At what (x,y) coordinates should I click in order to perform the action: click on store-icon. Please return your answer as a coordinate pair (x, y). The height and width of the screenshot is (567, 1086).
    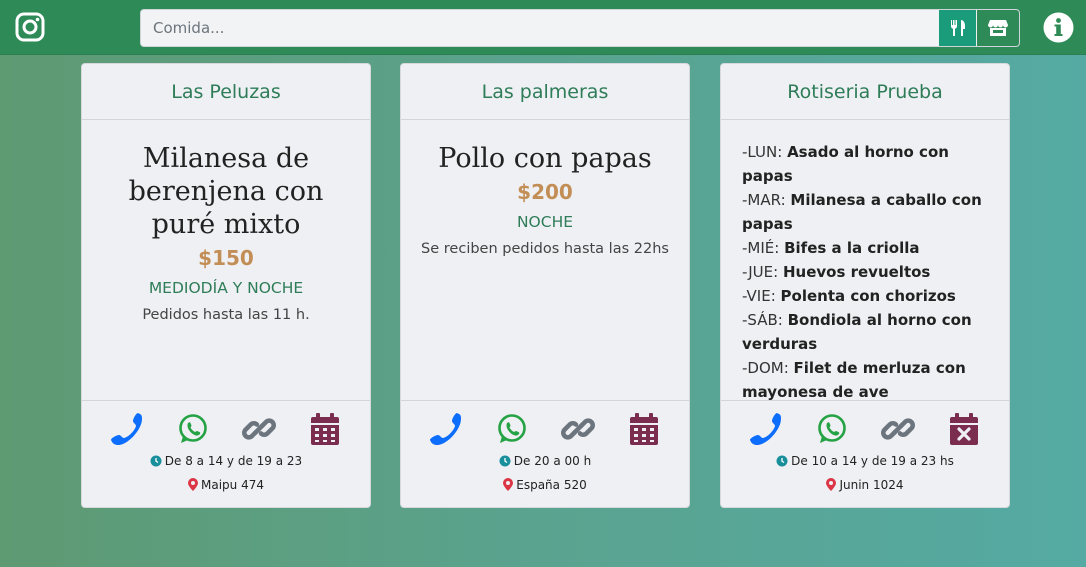
    Looking at the image, I should click on (998, 28).